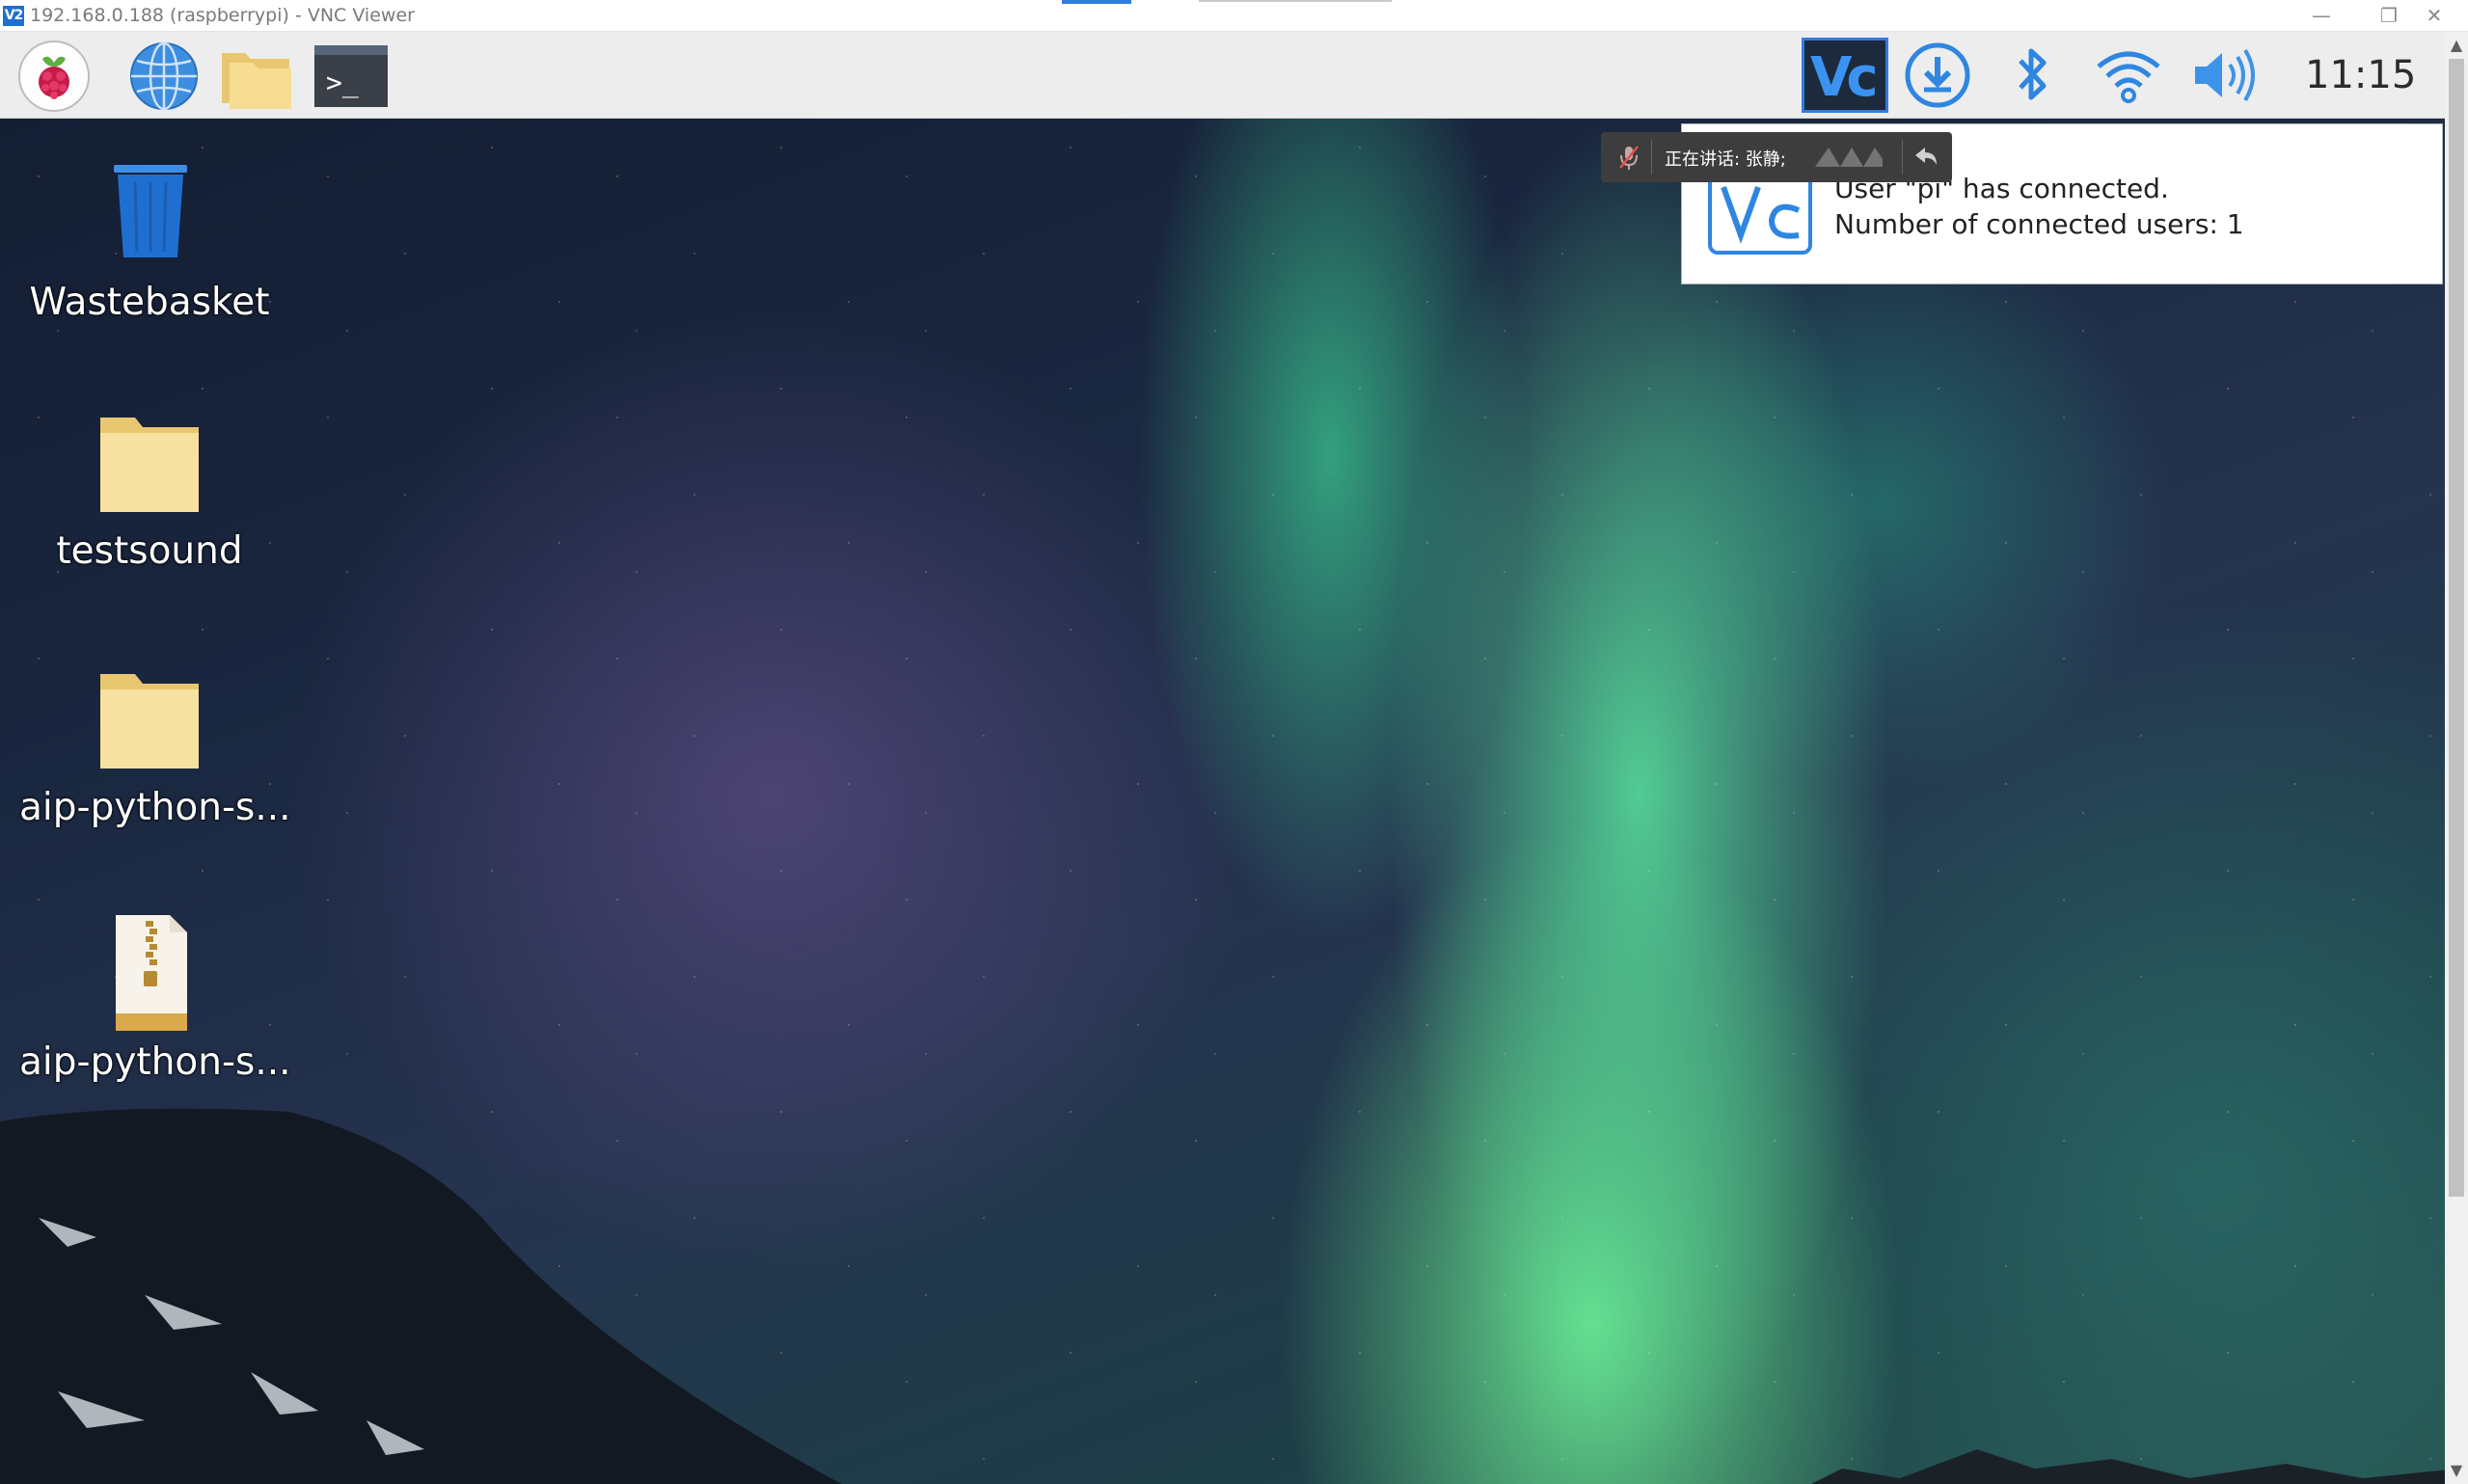  What do you see at coordinates (2456, 628) in the screenshot?
I see `scrollbar-thumb` at bounding box center [2456, 628].